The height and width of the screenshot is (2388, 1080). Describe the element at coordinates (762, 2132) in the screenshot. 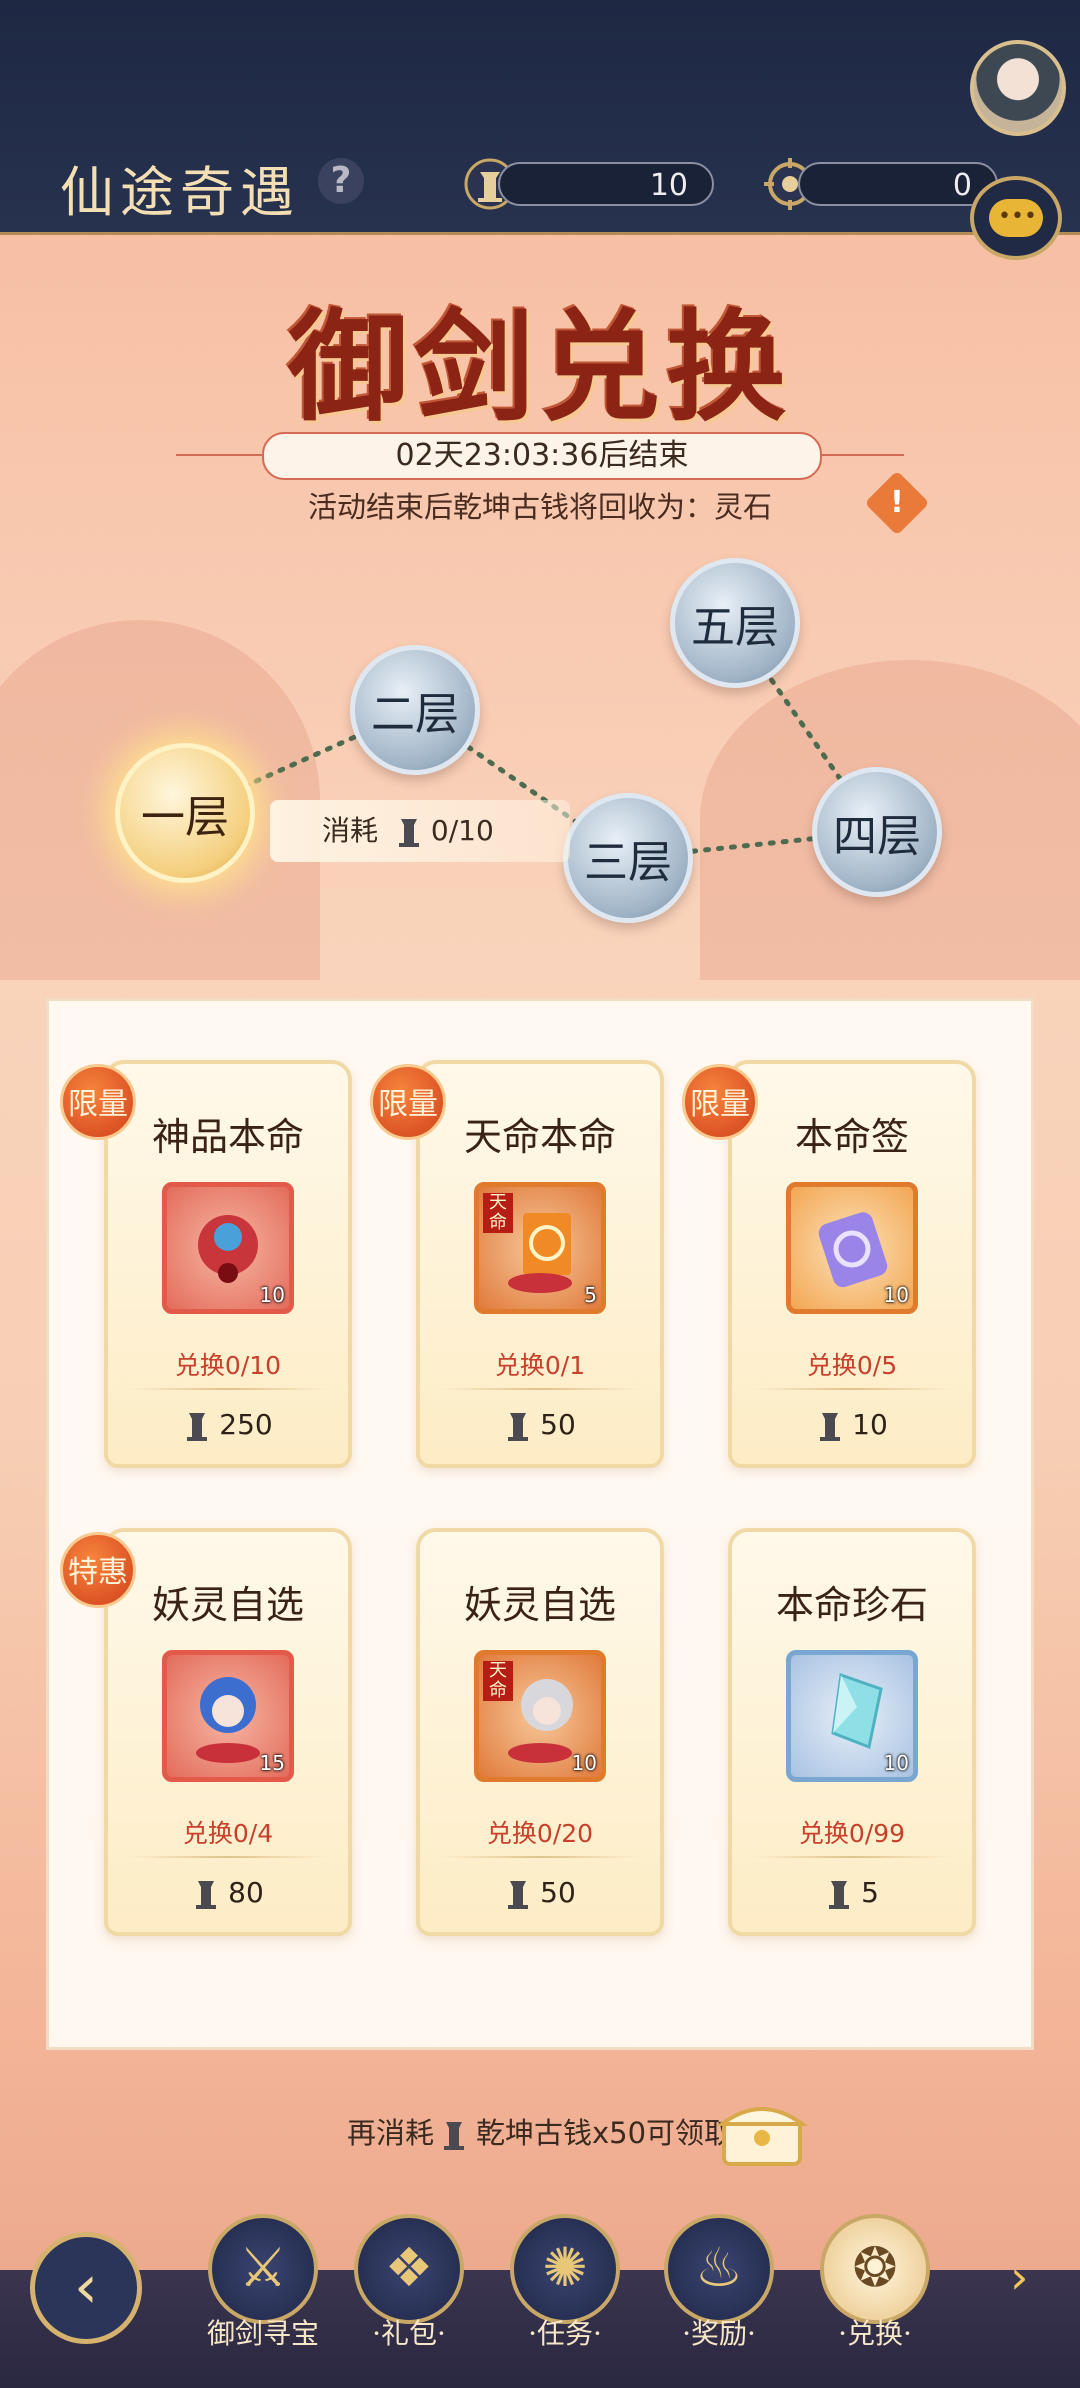

I see `treasure-chest-icon` at that location.